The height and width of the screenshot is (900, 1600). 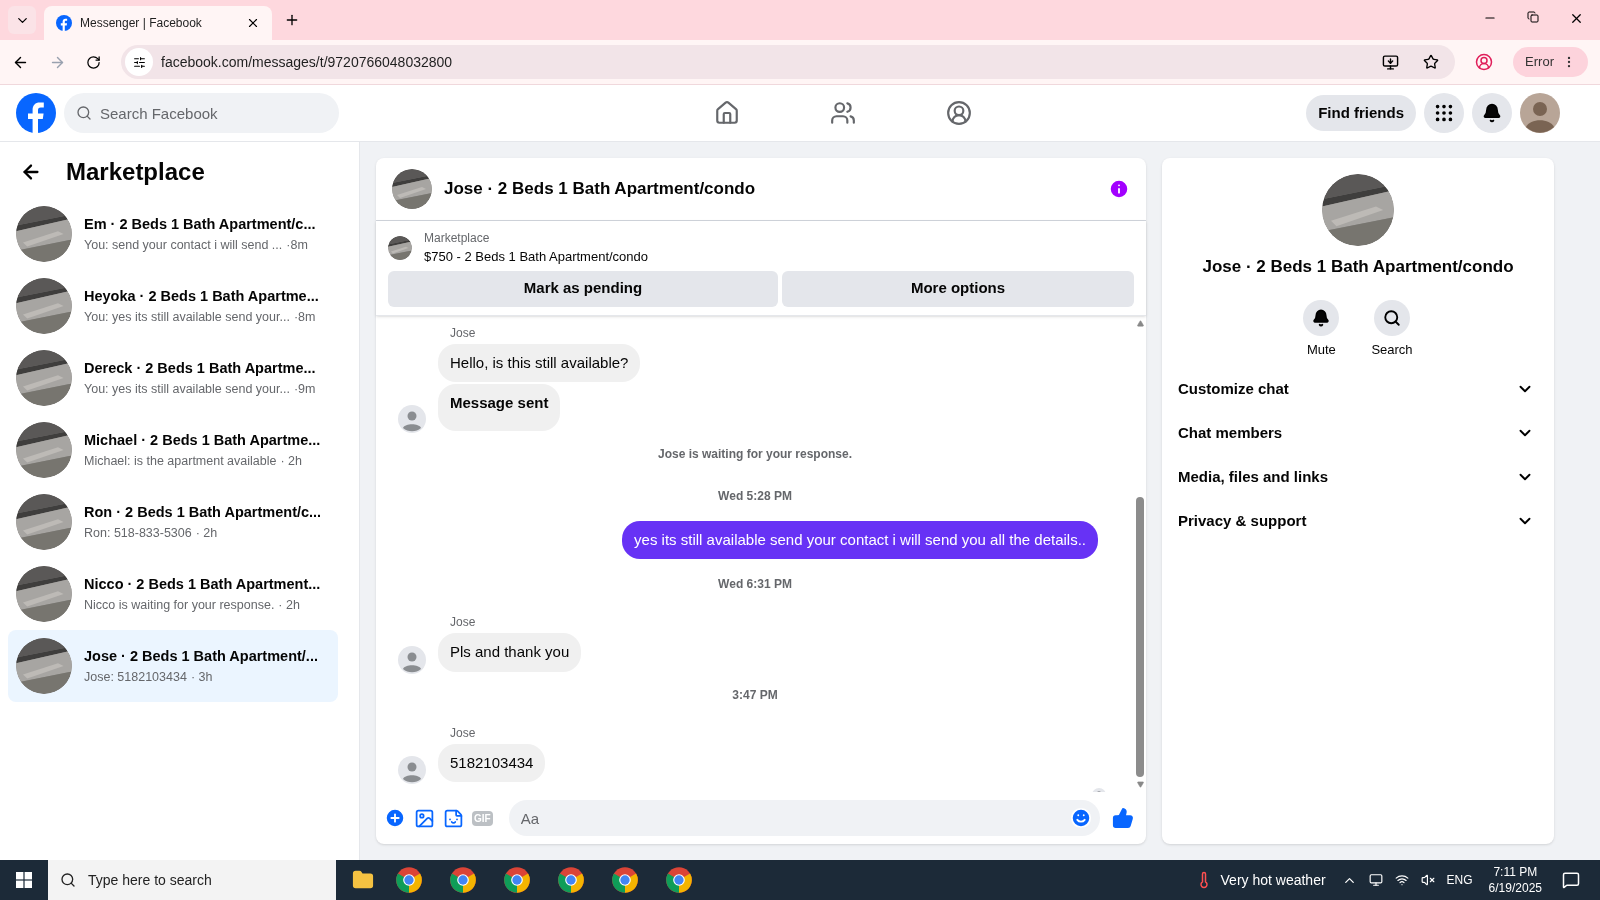 What do you see at coordinates (583, 288) in the screenshot?
I see `listing-action-button: Mark as pending` at bounding box center [583, 288].